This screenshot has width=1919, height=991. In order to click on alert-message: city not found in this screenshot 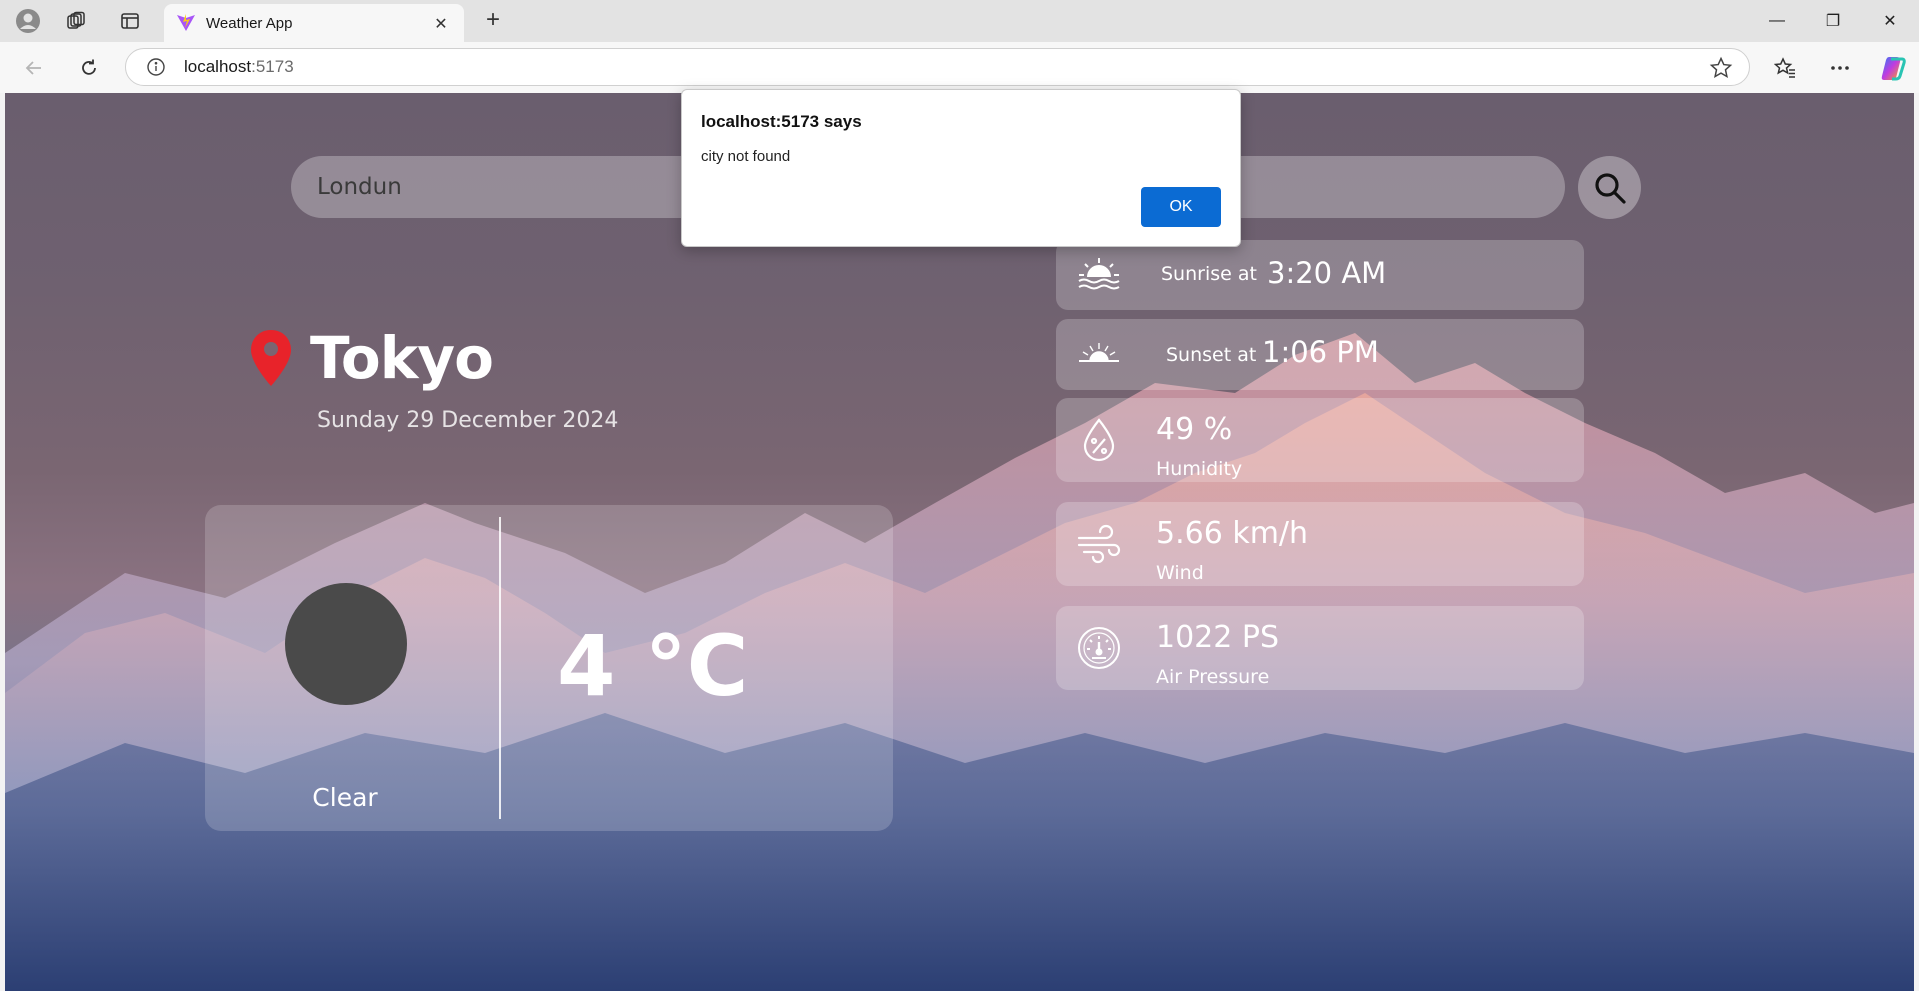, I will do `click(746, 156)`.